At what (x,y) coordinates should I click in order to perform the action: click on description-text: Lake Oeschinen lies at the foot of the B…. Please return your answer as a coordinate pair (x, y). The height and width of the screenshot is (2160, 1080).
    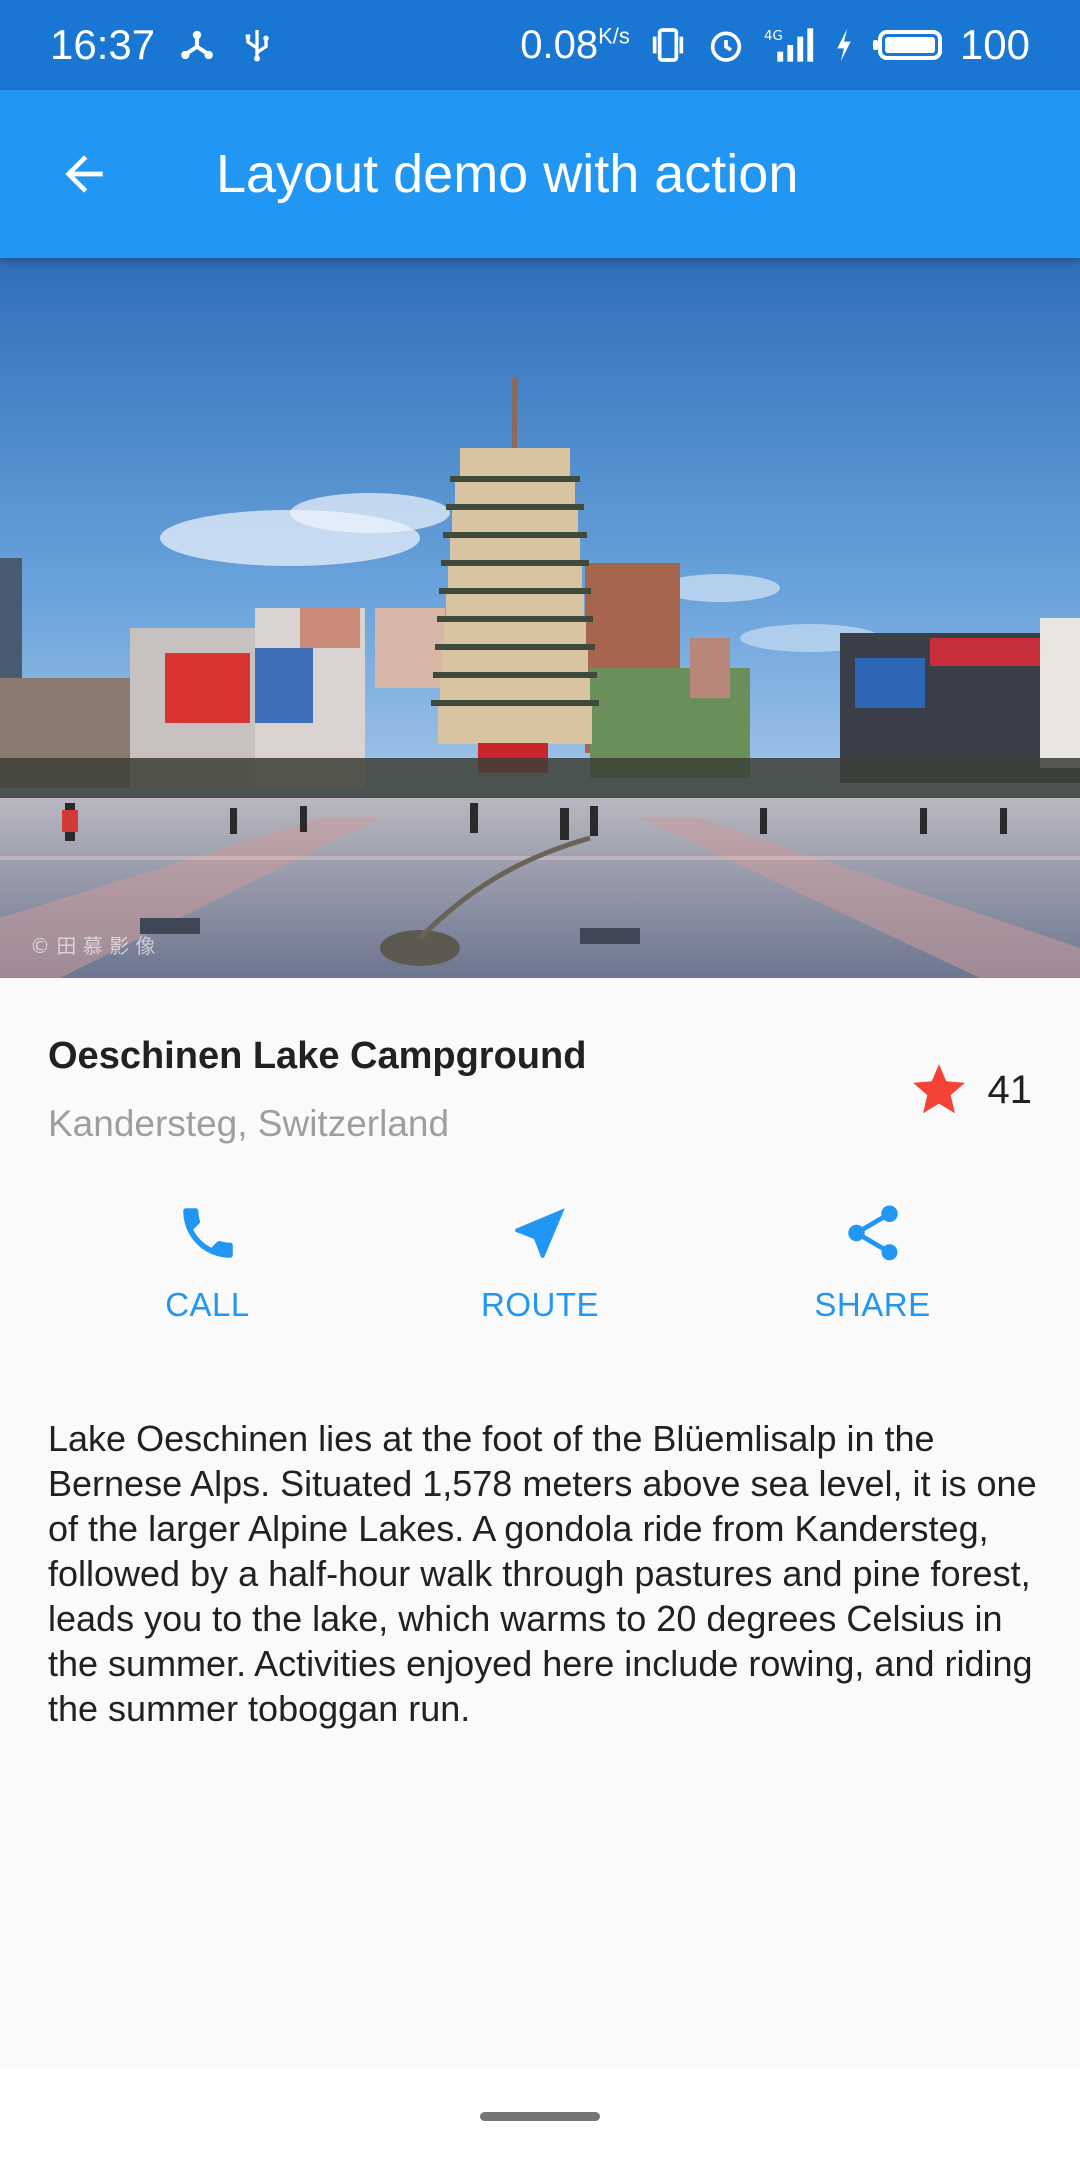
    Looking at the image, I should click on (542, 1573).